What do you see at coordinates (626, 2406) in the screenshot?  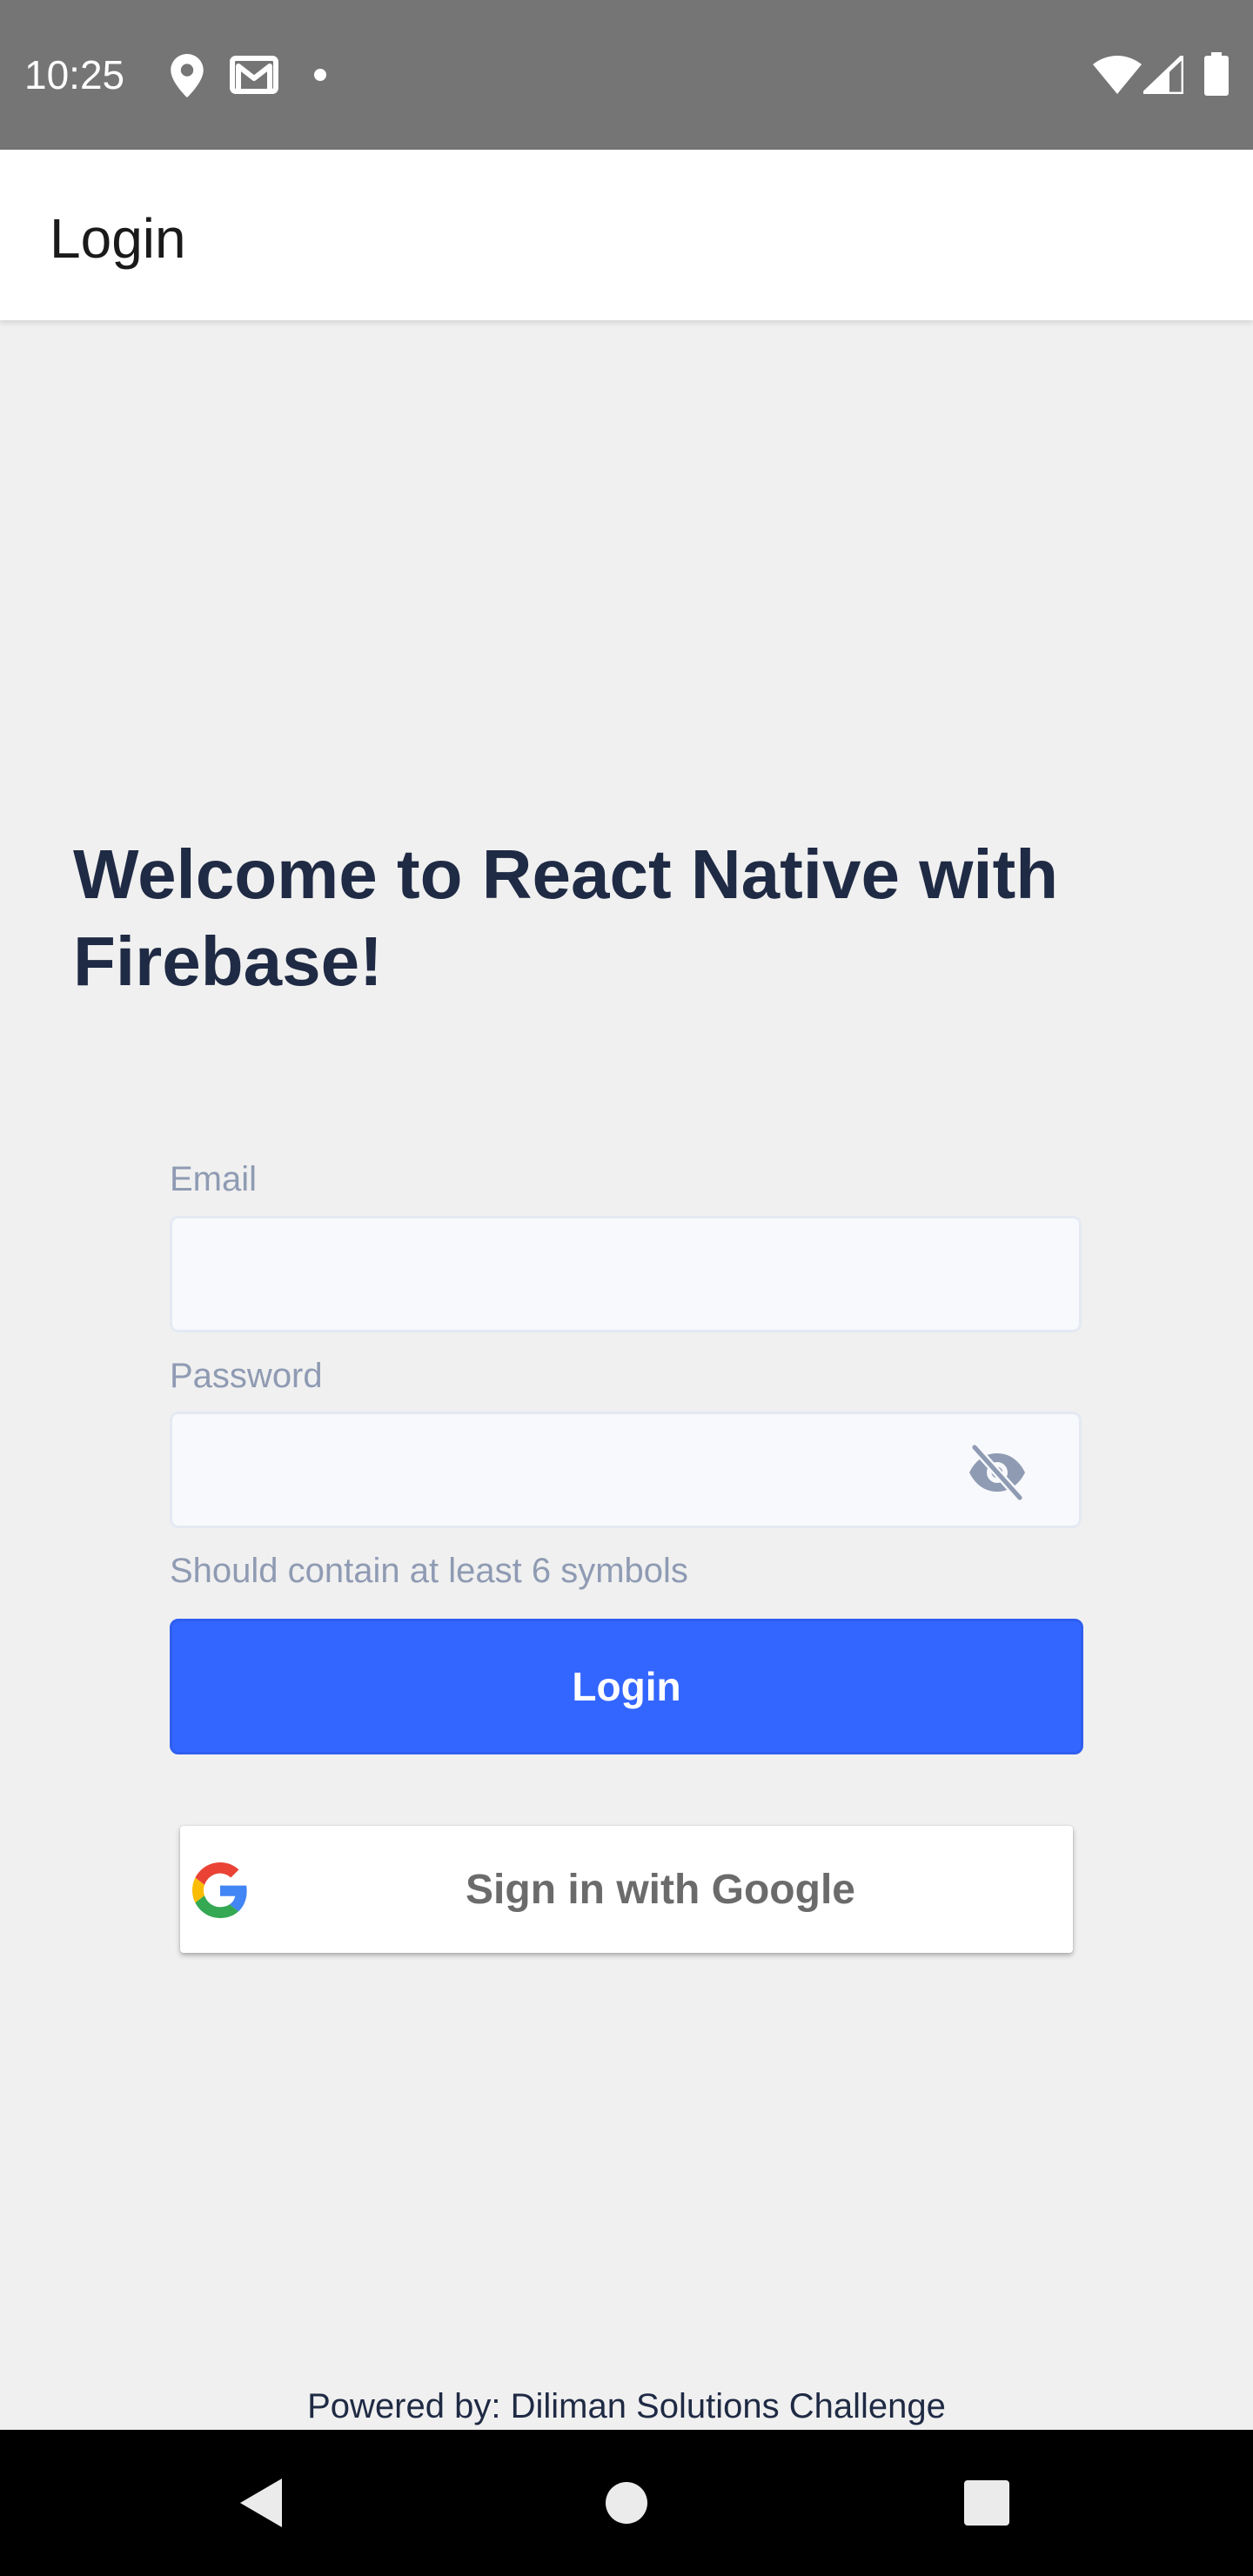 I see `powered-by-text: Powered by: Diliman Solutions Challenge` at bounding box center [626, 2406].